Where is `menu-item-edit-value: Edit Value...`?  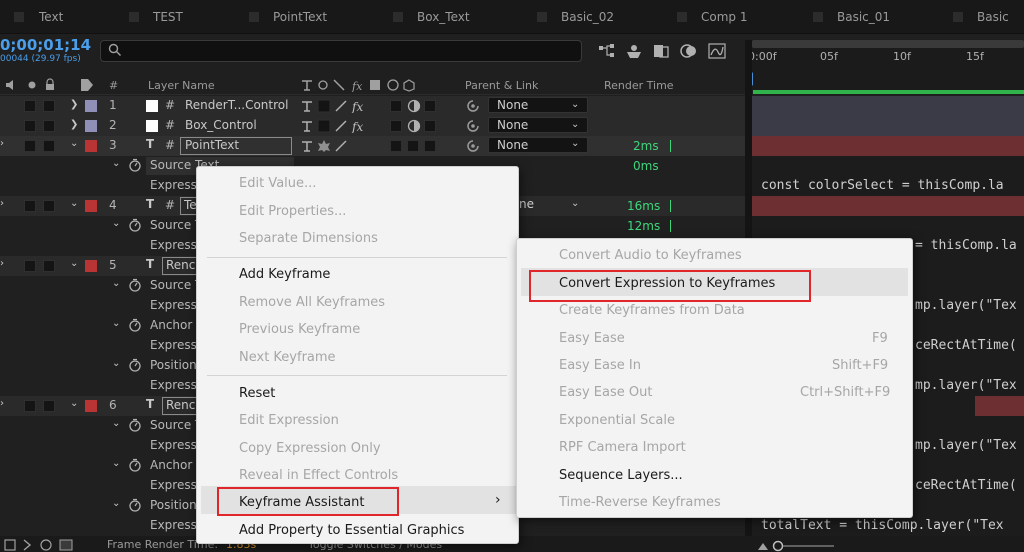
menu-item-edit-value: Edit Value... is located at coordinates (277, 183).